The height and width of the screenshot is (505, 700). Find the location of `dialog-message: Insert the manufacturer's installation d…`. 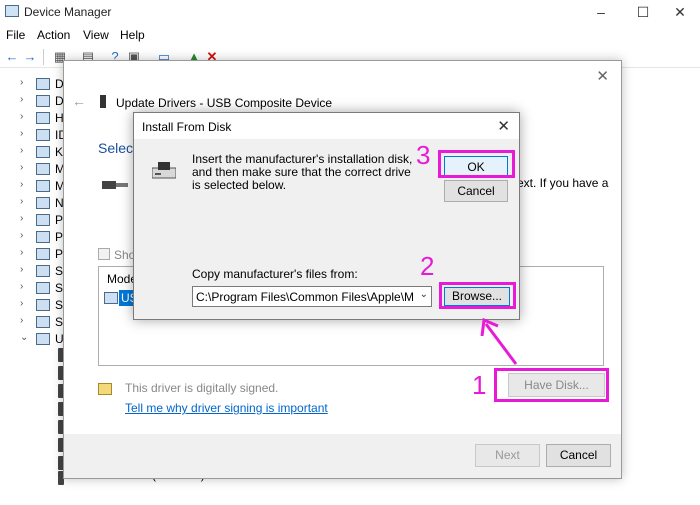

dialog-message: Insert the manufacturer's installation d… is located at coordinates (302, 172).